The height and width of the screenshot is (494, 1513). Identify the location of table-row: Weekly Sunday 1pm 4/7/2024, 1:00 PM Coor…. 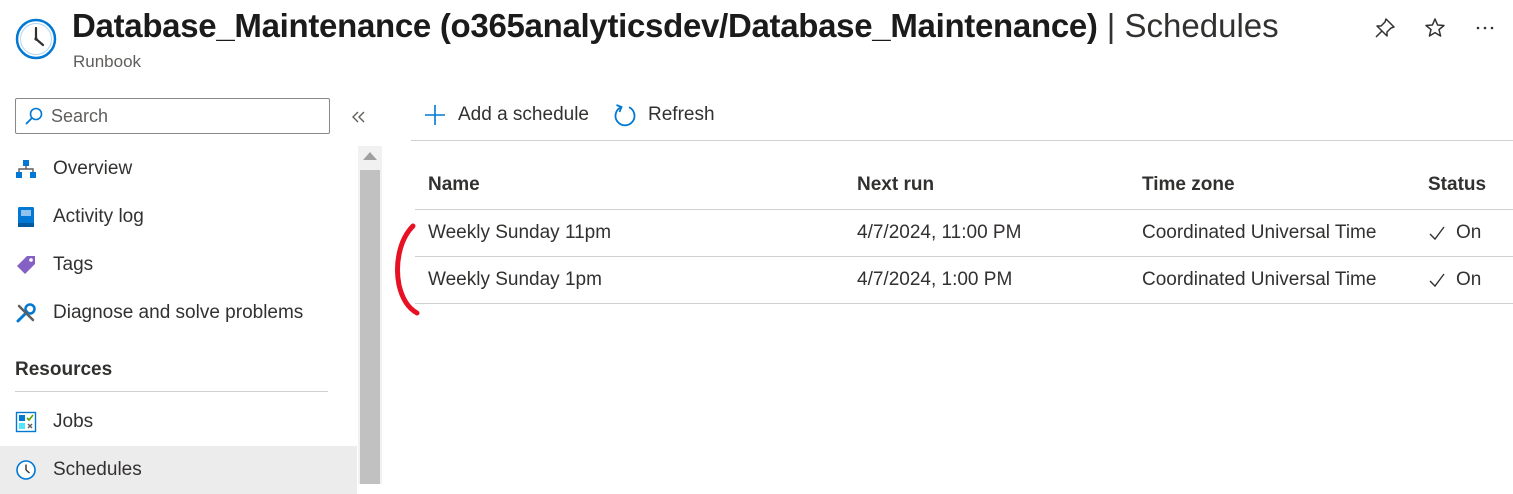
(964, 280).